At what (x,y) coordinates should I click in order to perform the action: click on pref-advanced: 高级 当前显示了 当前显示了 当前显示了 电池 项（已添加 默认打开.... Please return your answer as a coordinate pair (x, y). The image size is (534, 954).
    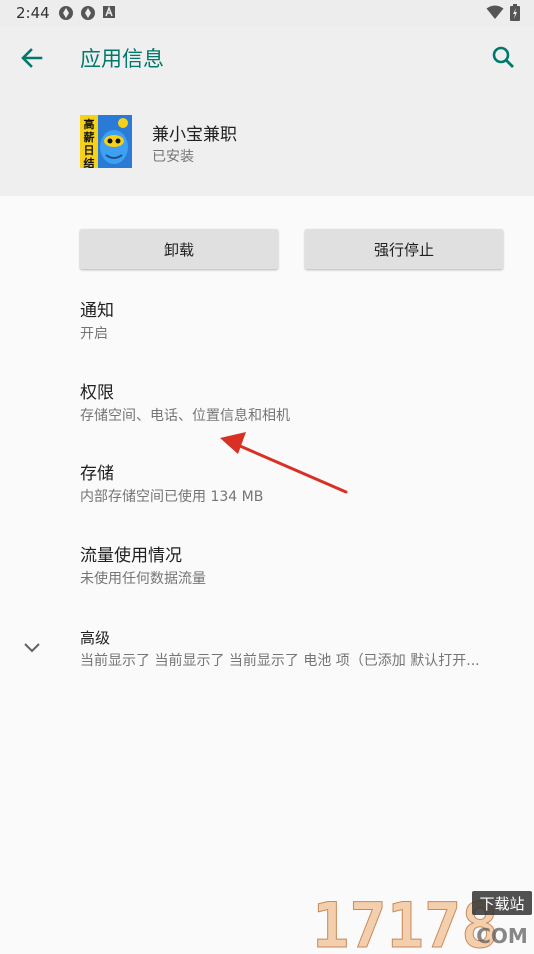
    Looking at the image, I should click on (297, 649).